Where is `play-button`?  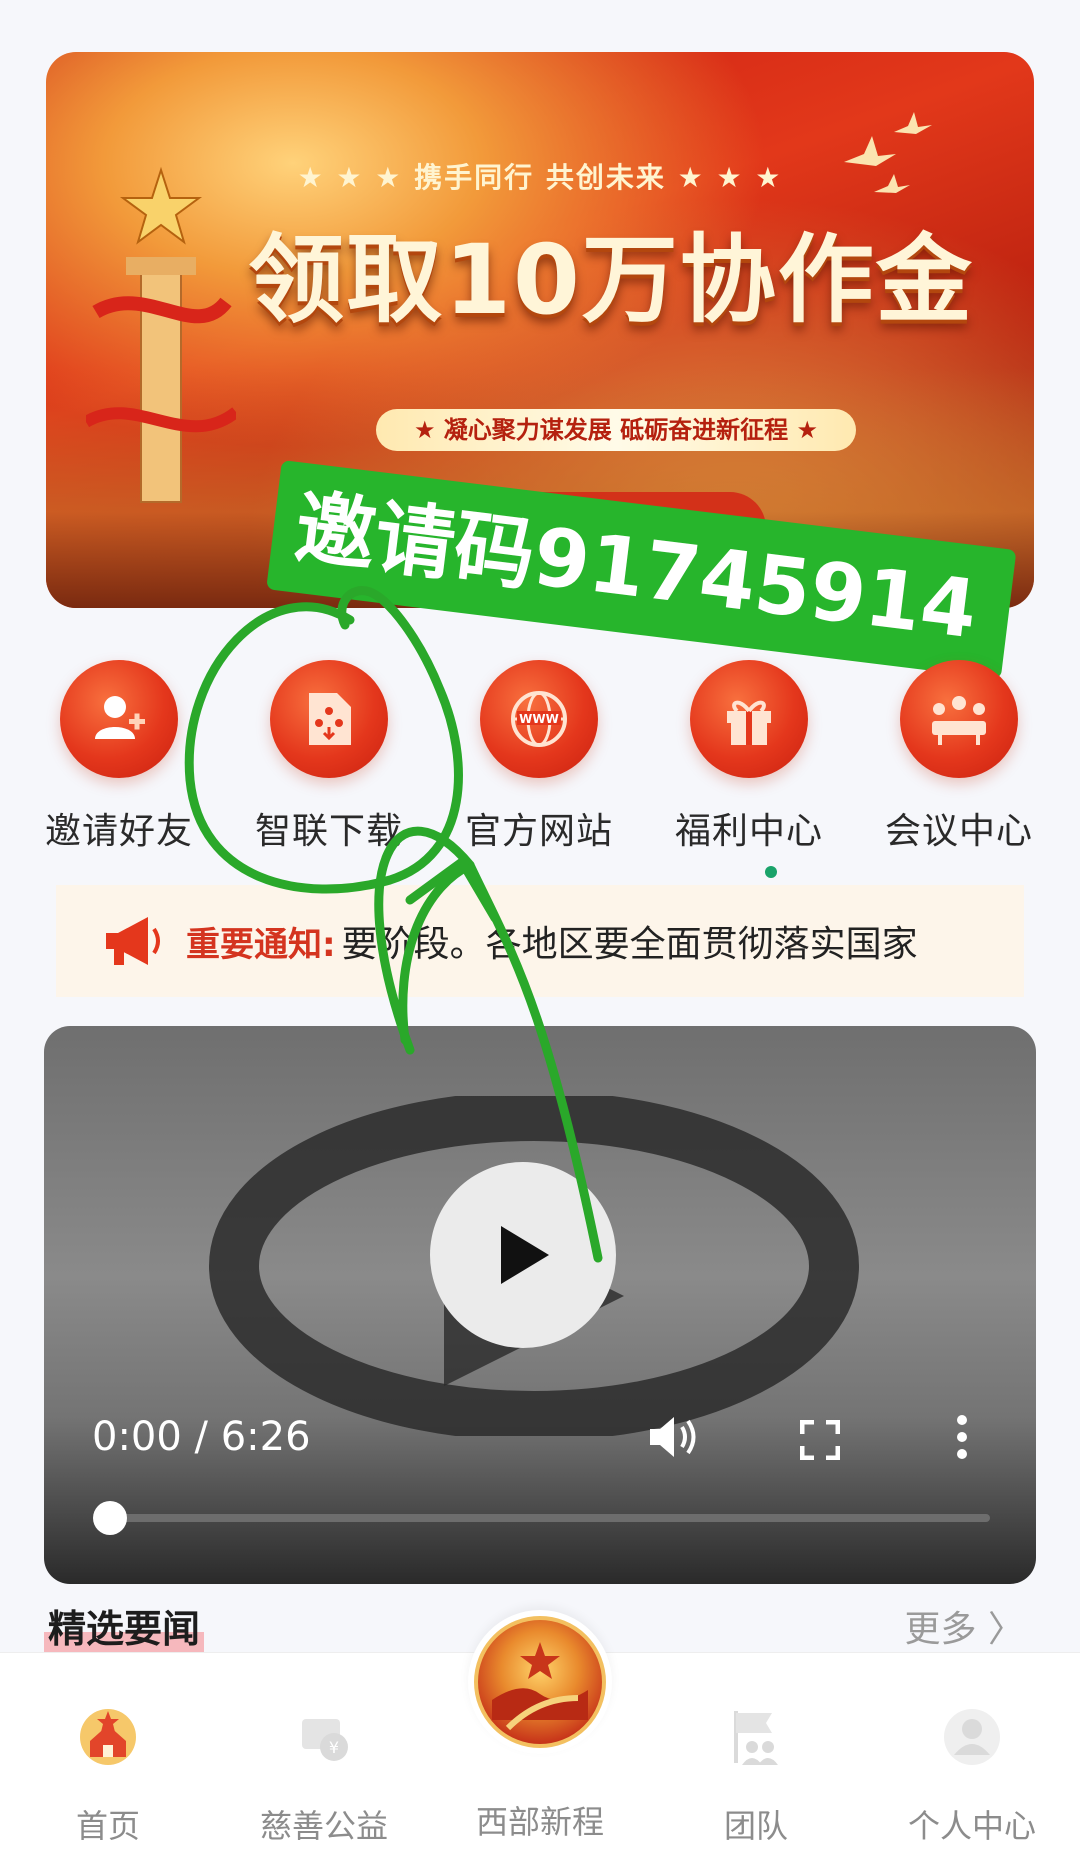 play-button is located at coordinates (523, 1255).